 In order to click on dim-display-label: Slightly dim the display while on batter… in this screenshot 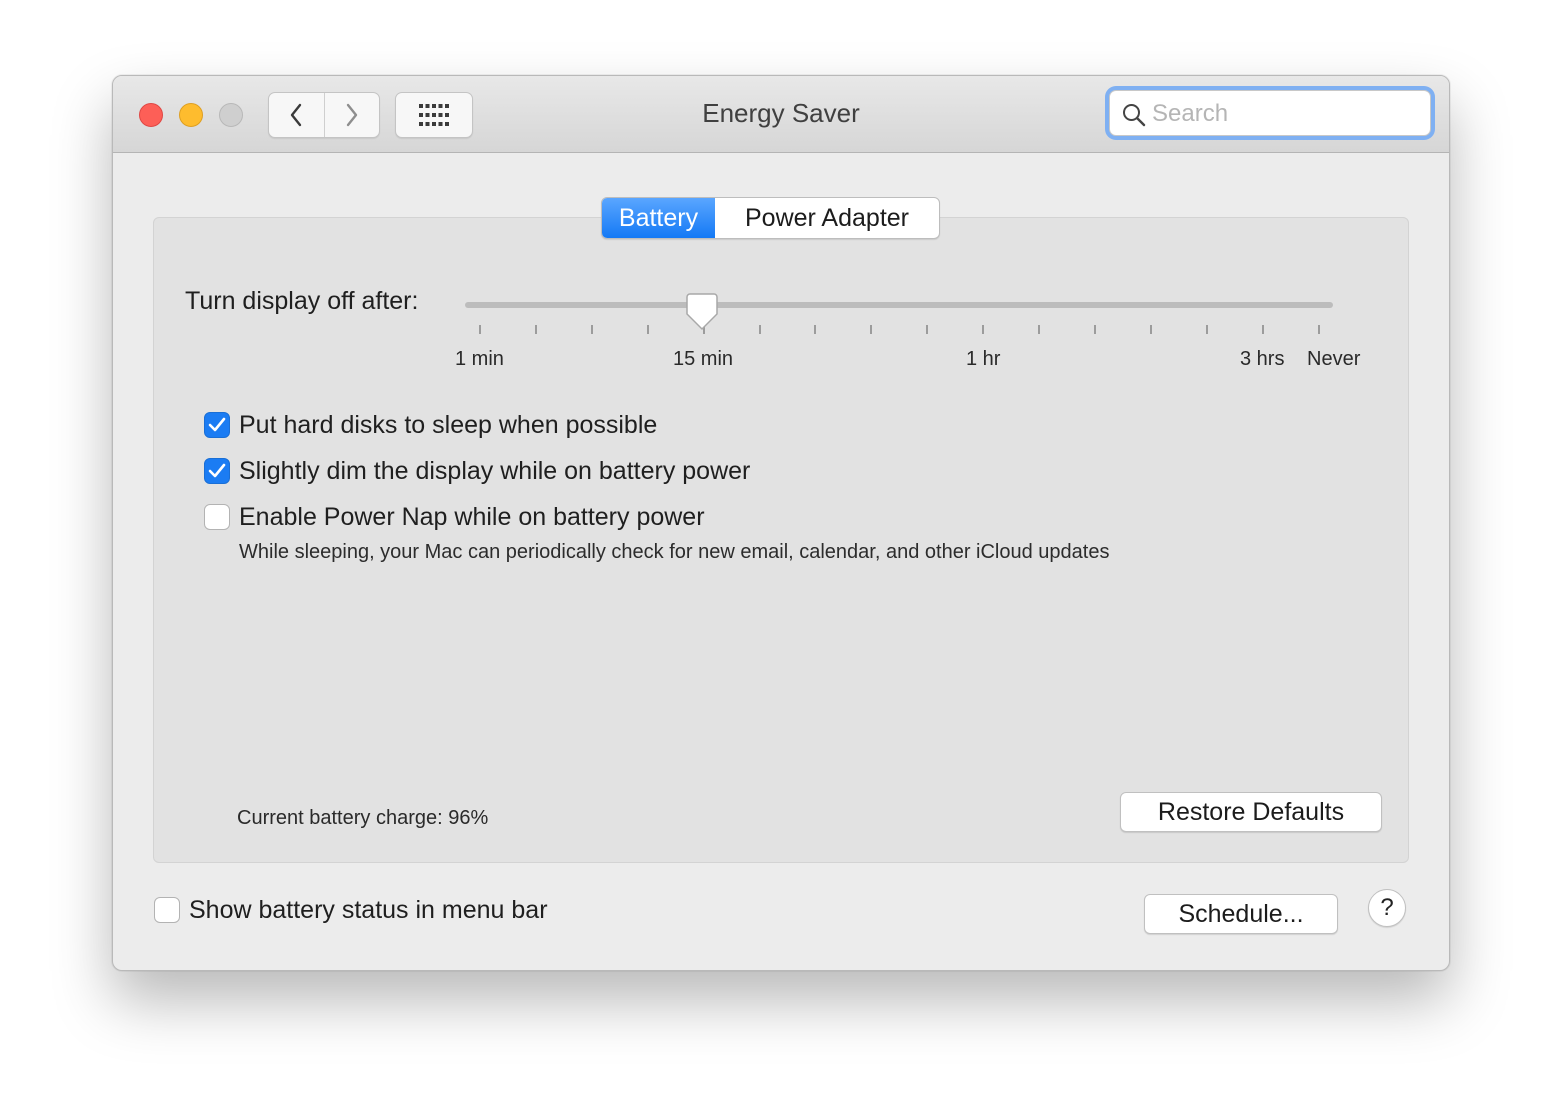, I will do `click(494, 471)`.